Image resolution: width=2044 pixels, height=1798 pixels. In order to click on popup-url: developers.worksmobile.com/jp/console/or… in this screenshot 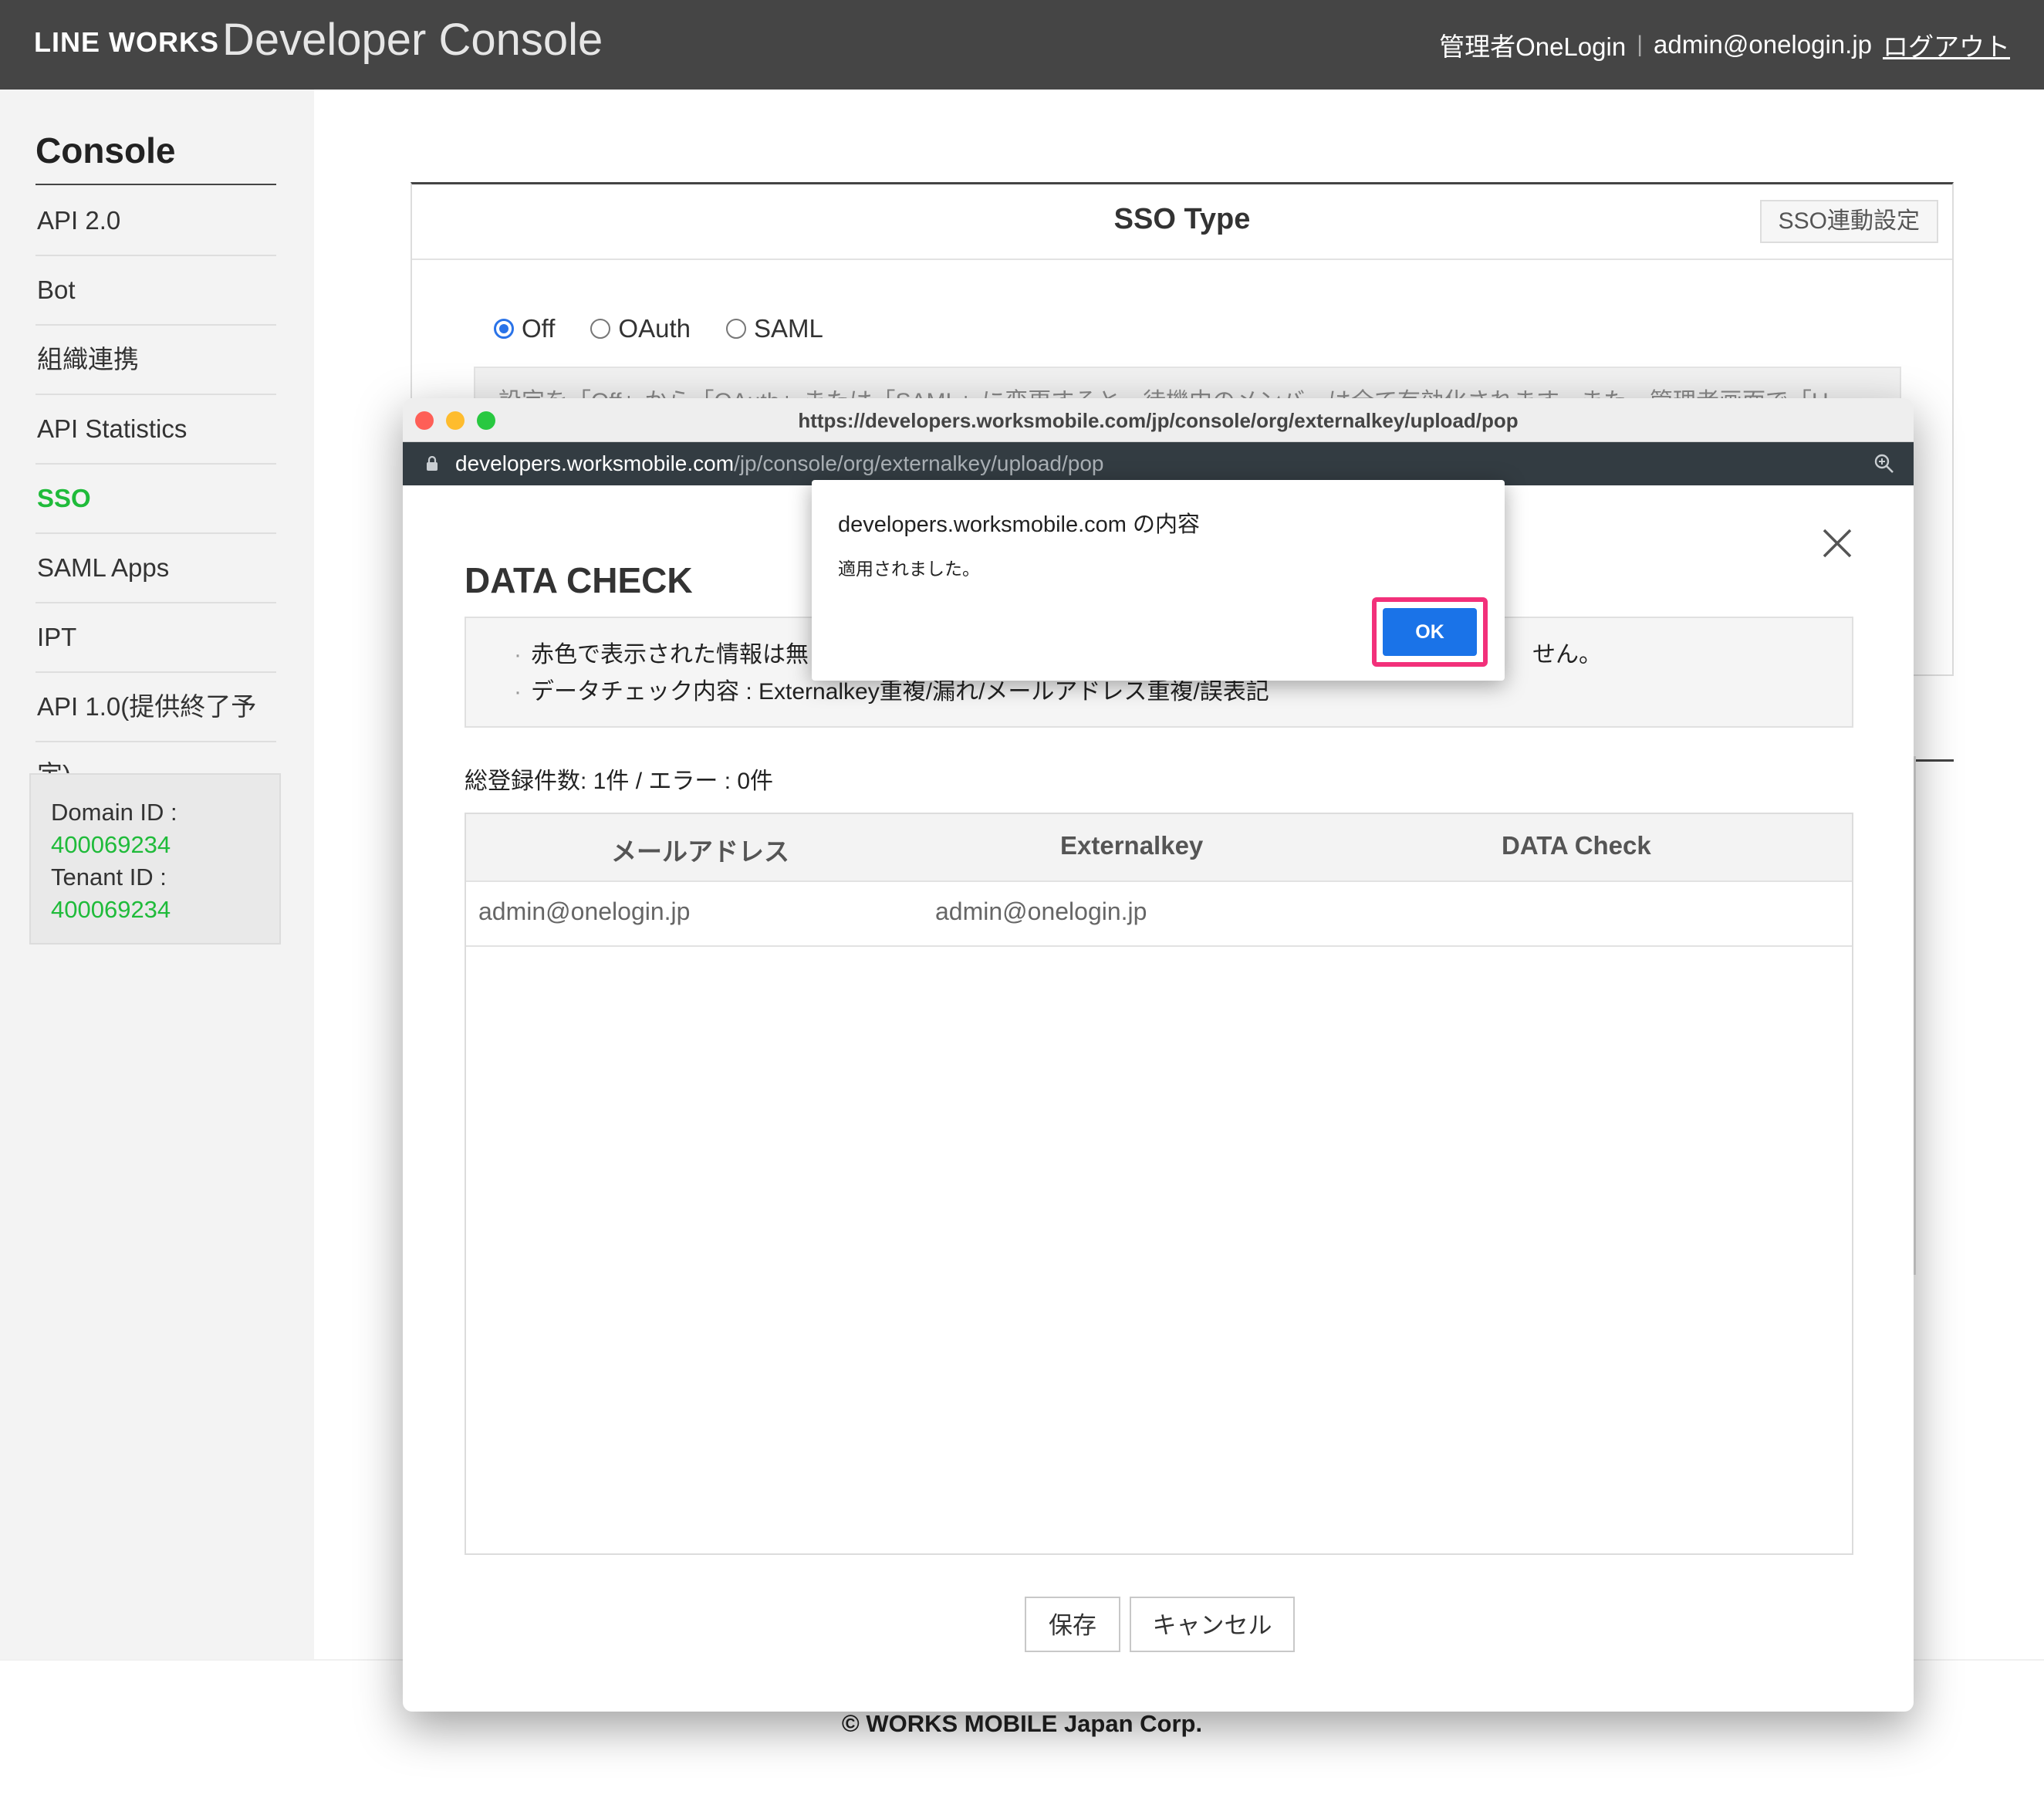, I will do `click(779, 463)`.